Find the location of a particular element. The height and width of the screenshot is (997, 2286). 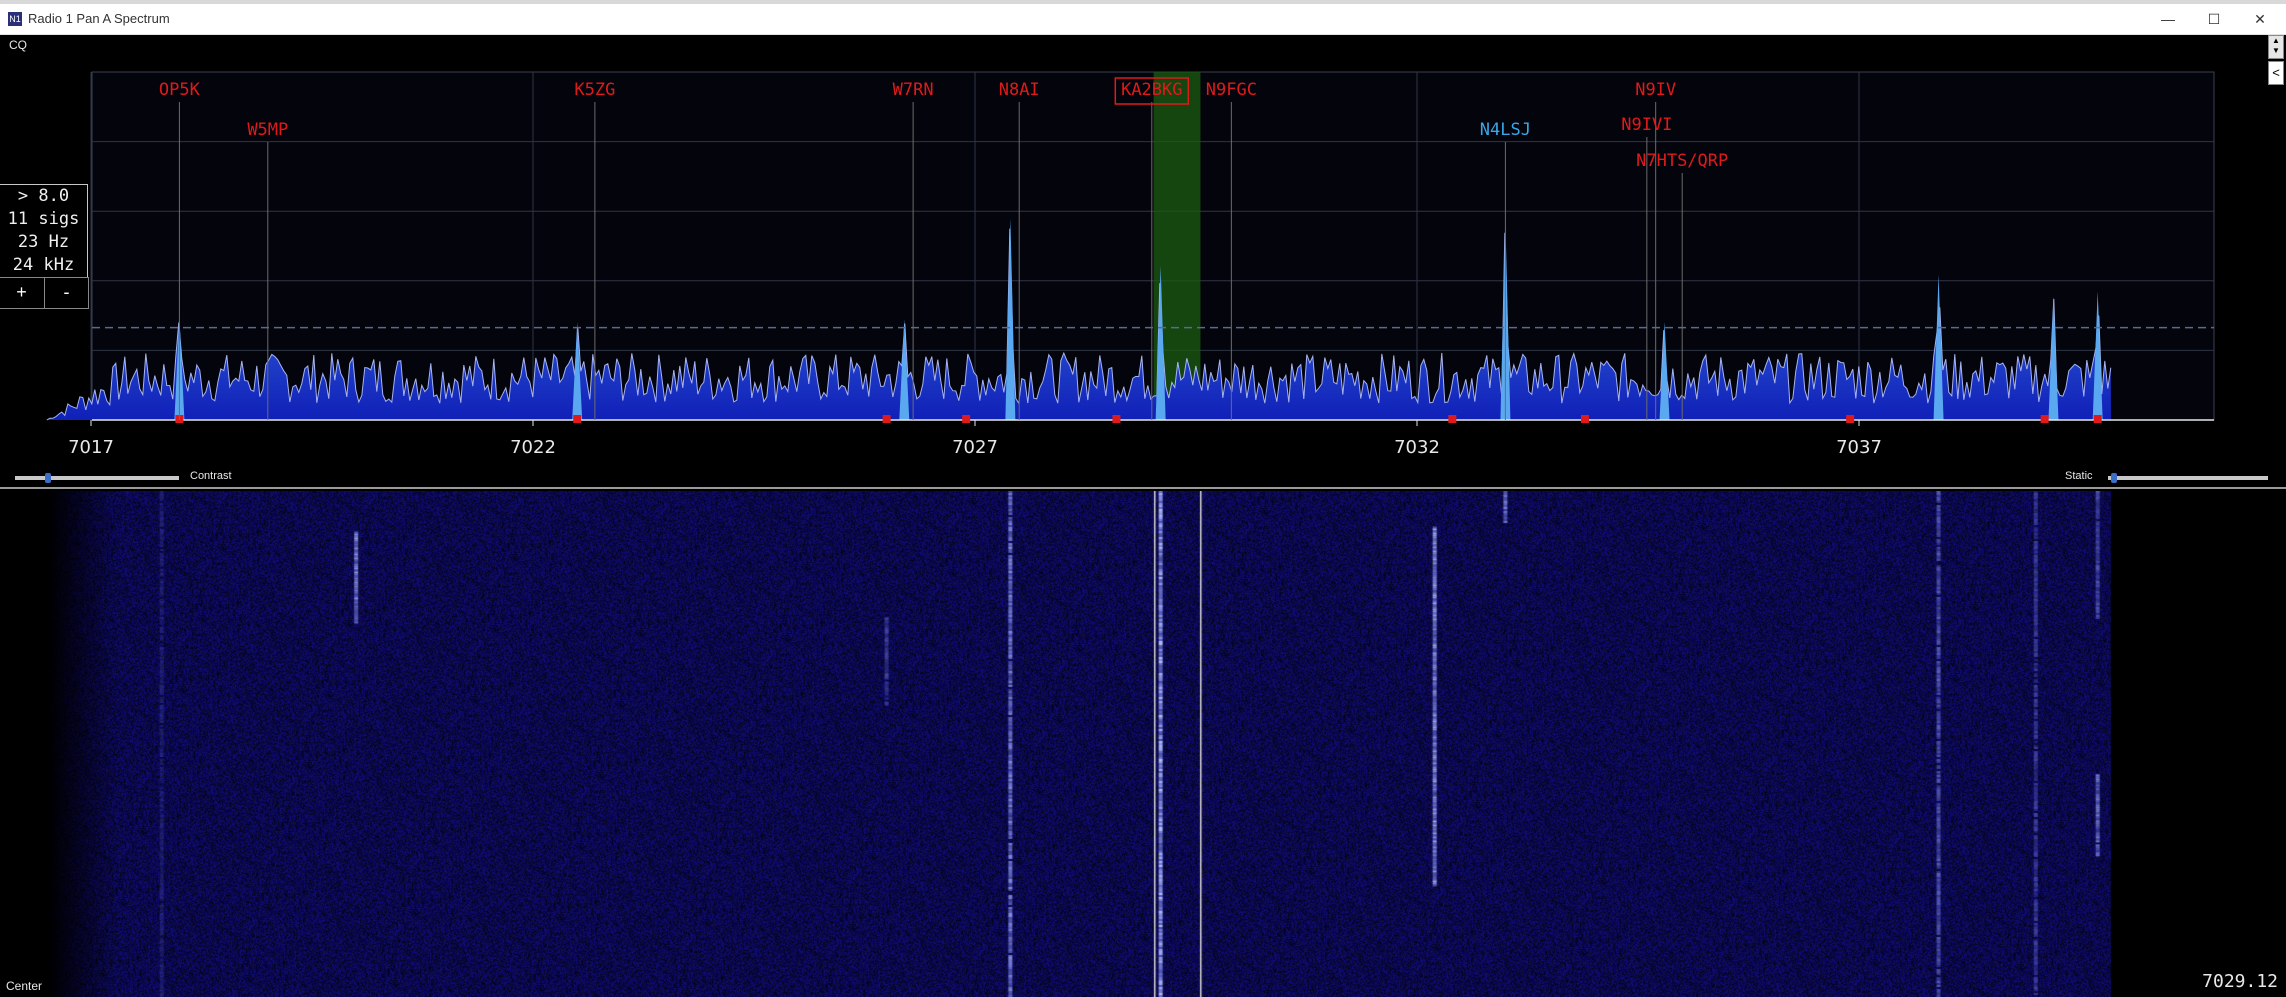

spot-callsign: N7HTS/QRP is located at coordinates (1682, 161).